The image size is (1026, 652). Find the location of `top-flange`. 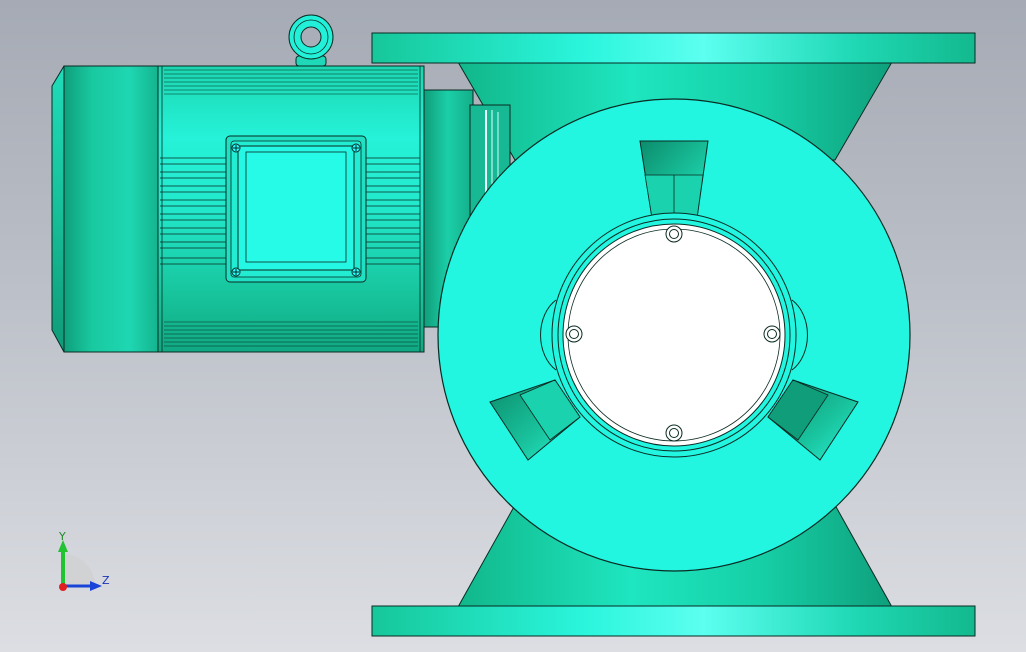

top-flange is located at coordinates (673, 48).